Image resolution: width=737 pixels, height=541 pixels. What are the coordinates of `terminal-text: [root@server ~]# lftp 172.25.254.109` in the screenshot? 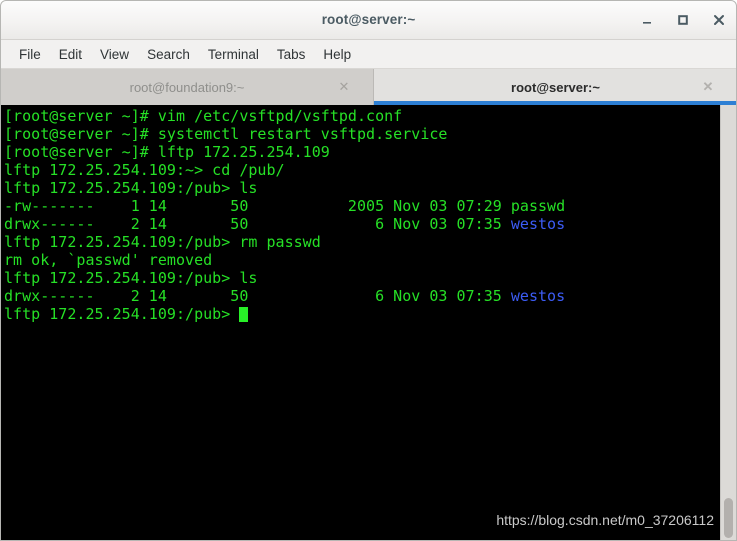 It's located at (167, 152).